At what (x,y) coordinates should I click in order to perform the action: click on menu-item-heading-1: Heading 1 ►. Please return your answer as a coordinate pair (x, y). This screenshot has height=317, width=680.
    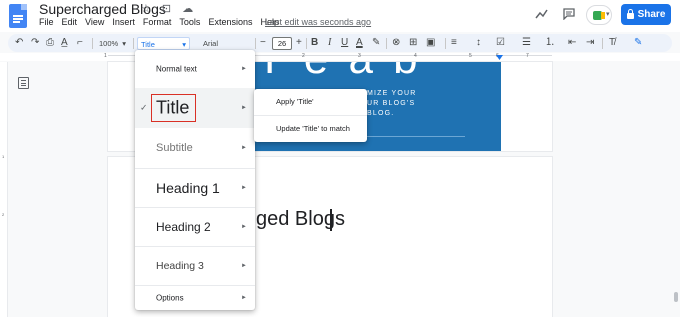
    Looking at the image, I should click on (195, 187).